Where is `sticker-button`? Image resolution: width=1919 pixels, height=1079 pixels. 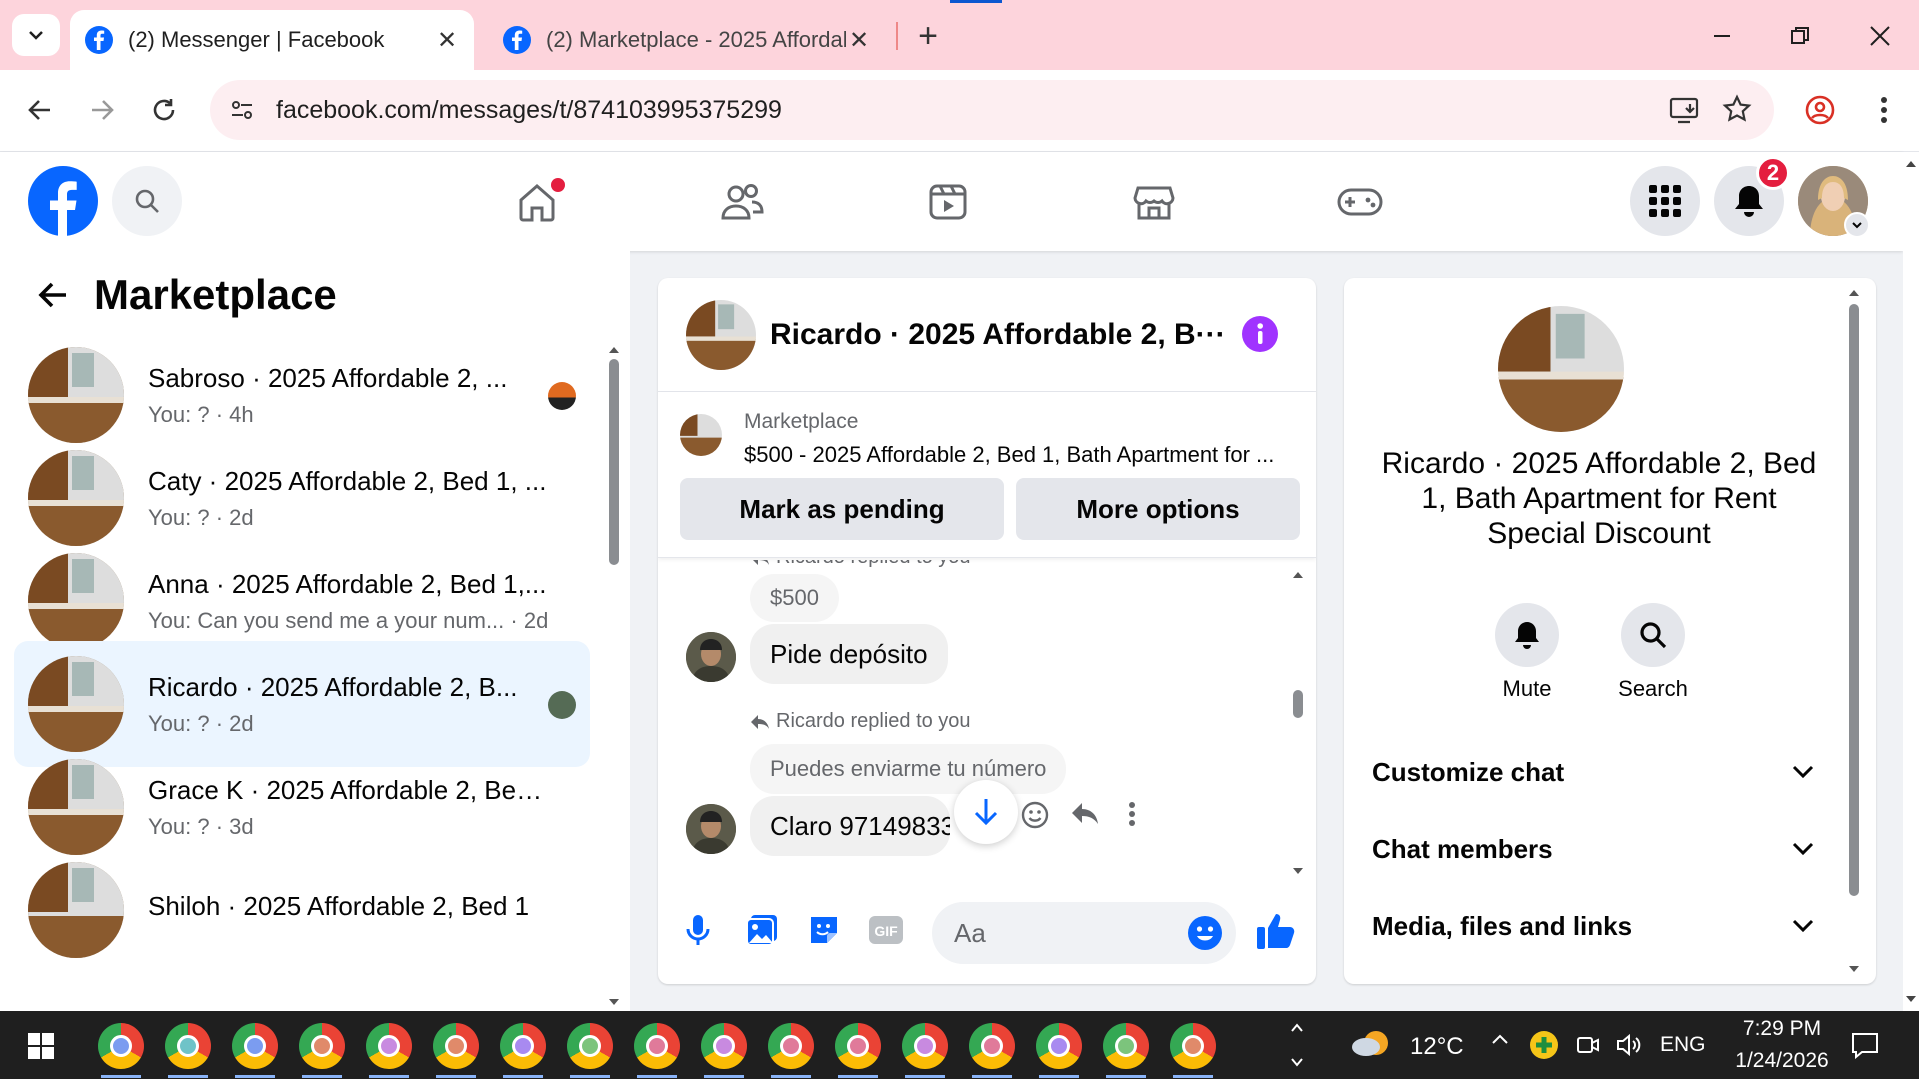 sticker-button is located at coordinates (824, 930).